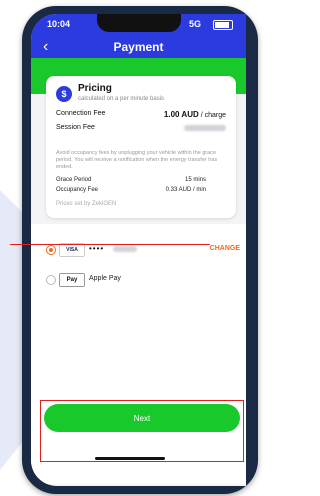 Image resolution: width=320 pixels, height=496 pixels. I want to click on grace-period-value: 15 mins, so click(195, 180).